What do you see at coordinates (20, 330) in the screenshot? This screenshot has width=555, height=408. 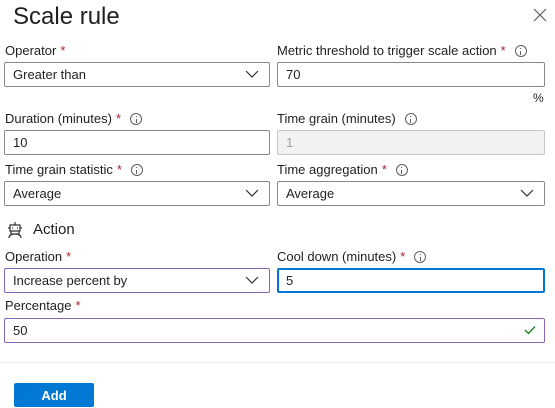 I see `percentage-value: 50` at bounding box center [20, 330].